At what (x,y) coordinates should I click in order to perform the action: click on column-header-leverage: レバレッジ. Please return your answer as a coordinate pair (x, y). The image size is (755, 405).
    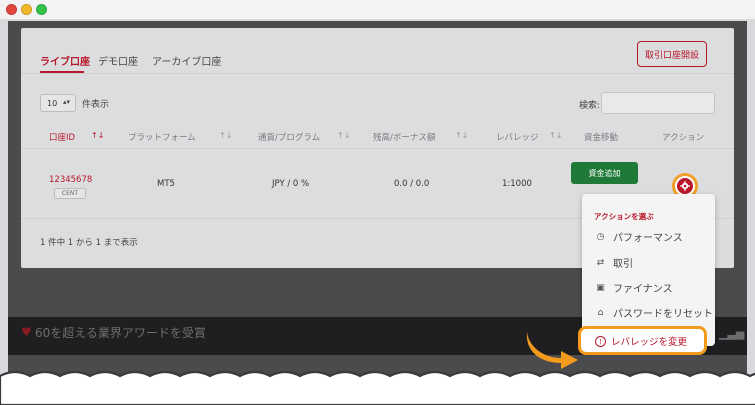
    Looking at the image, I should click on (517, 137).